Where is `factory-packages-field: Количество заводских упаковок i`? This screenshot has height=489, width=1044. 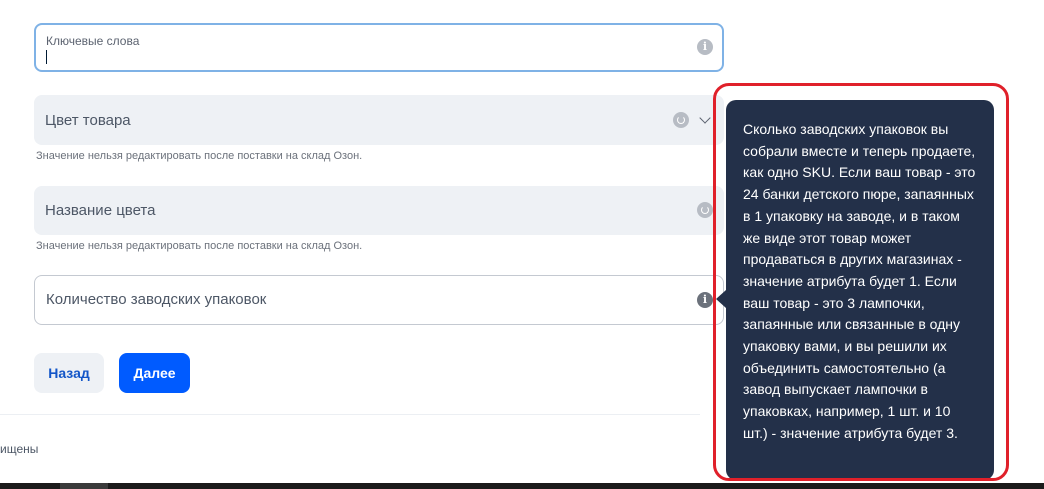
factory-packages-field: Количество заводских упаковок i is located at coordinates (379, 300).